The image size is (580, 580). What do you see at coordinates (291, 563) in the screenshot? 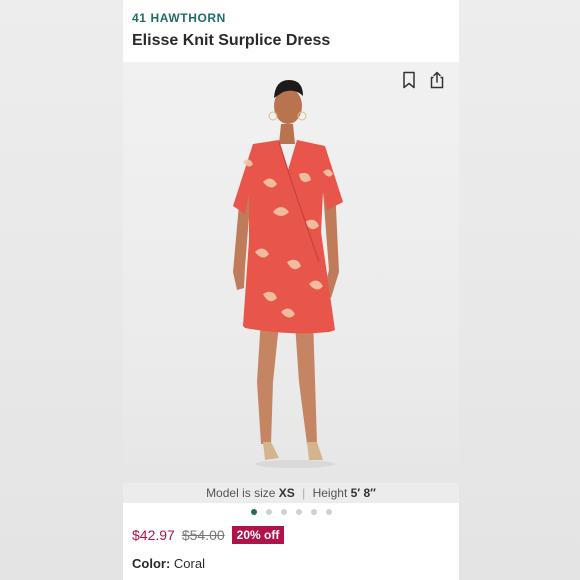
I see `color-row: Color: Coral` at bounding box center [291, 563].